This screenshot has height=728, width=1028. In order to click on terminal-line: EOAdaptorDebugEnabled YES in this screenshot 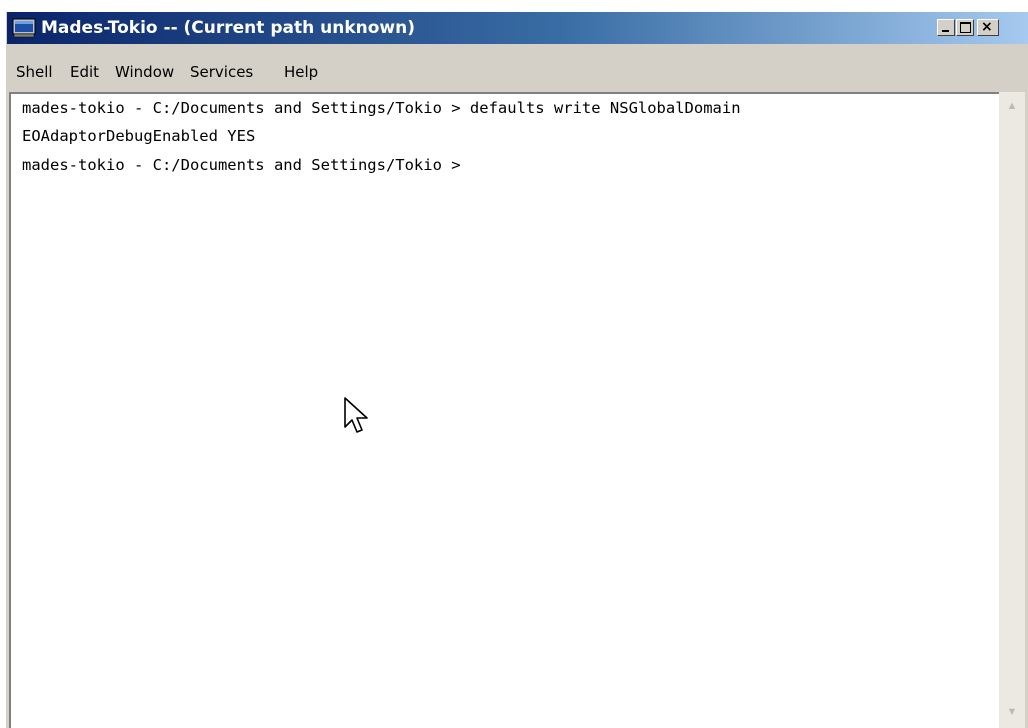, I will do `click(139, 136)`.